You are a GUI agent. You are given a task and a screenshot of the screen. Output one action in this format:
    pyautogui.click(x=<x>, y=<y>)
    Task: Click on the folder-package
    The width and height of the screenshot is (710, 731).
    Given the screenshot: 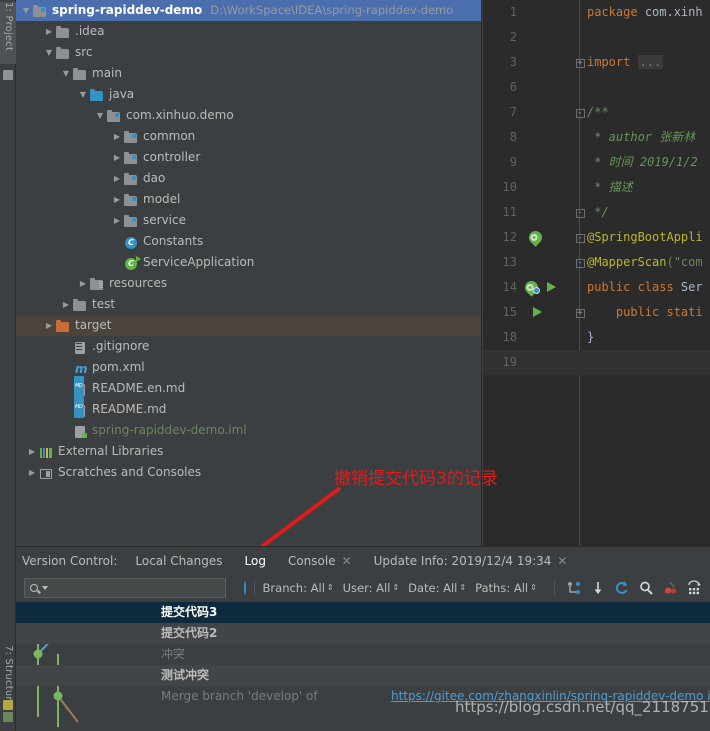 What is the action you would take?
    pyautogui.click(x=131, y=200)
    